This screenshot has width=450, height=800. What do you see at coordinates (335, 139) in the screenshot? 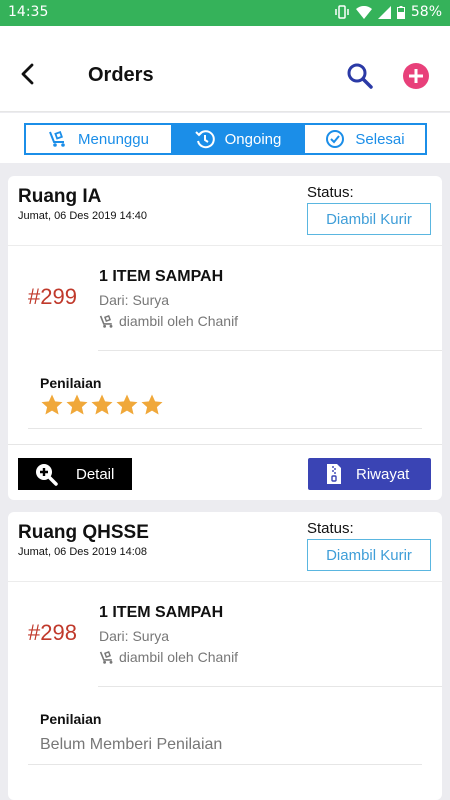
I see `check-circle-icon` at bounding box center [335, 139].